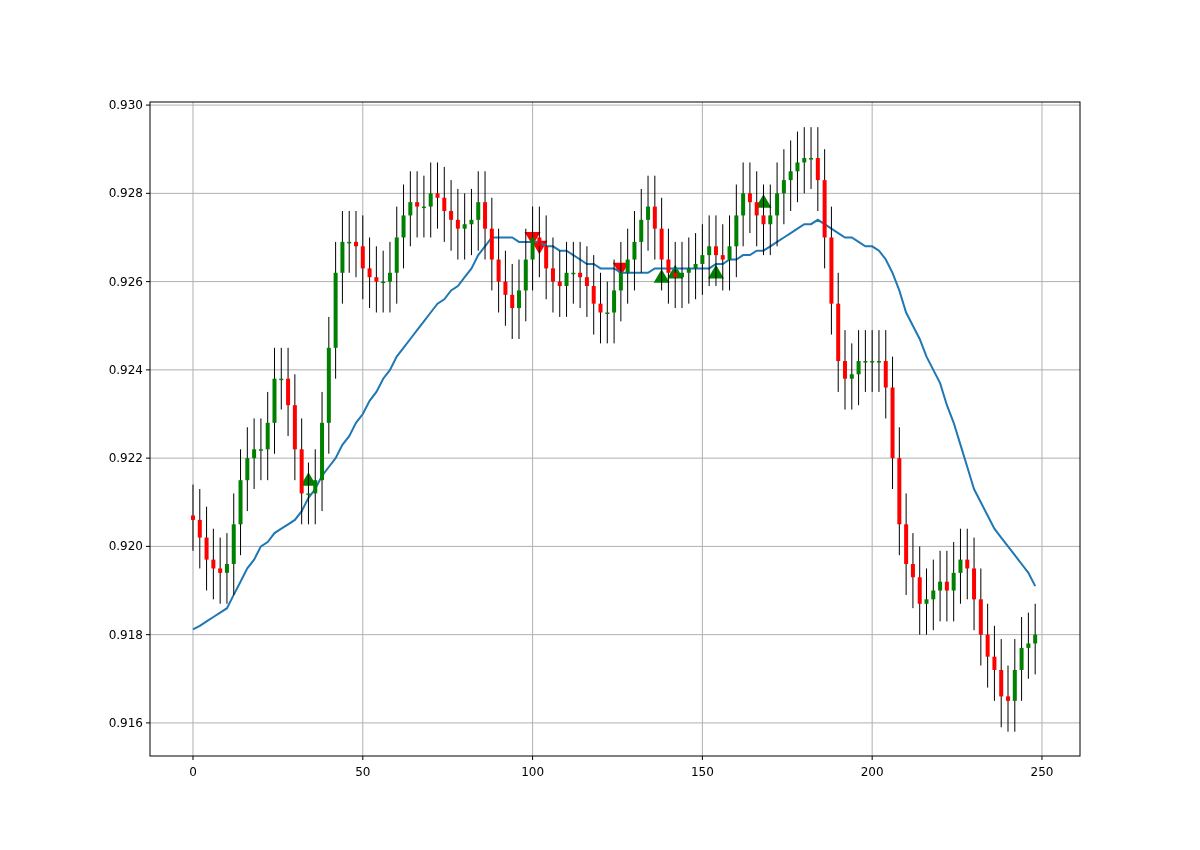 The width and height of the screenshot is (1200, 850). What do you see at coordinates (125, 458) in the screenshot?
I see `y-tick-label: 0.922` at bounding box center [125, 458].